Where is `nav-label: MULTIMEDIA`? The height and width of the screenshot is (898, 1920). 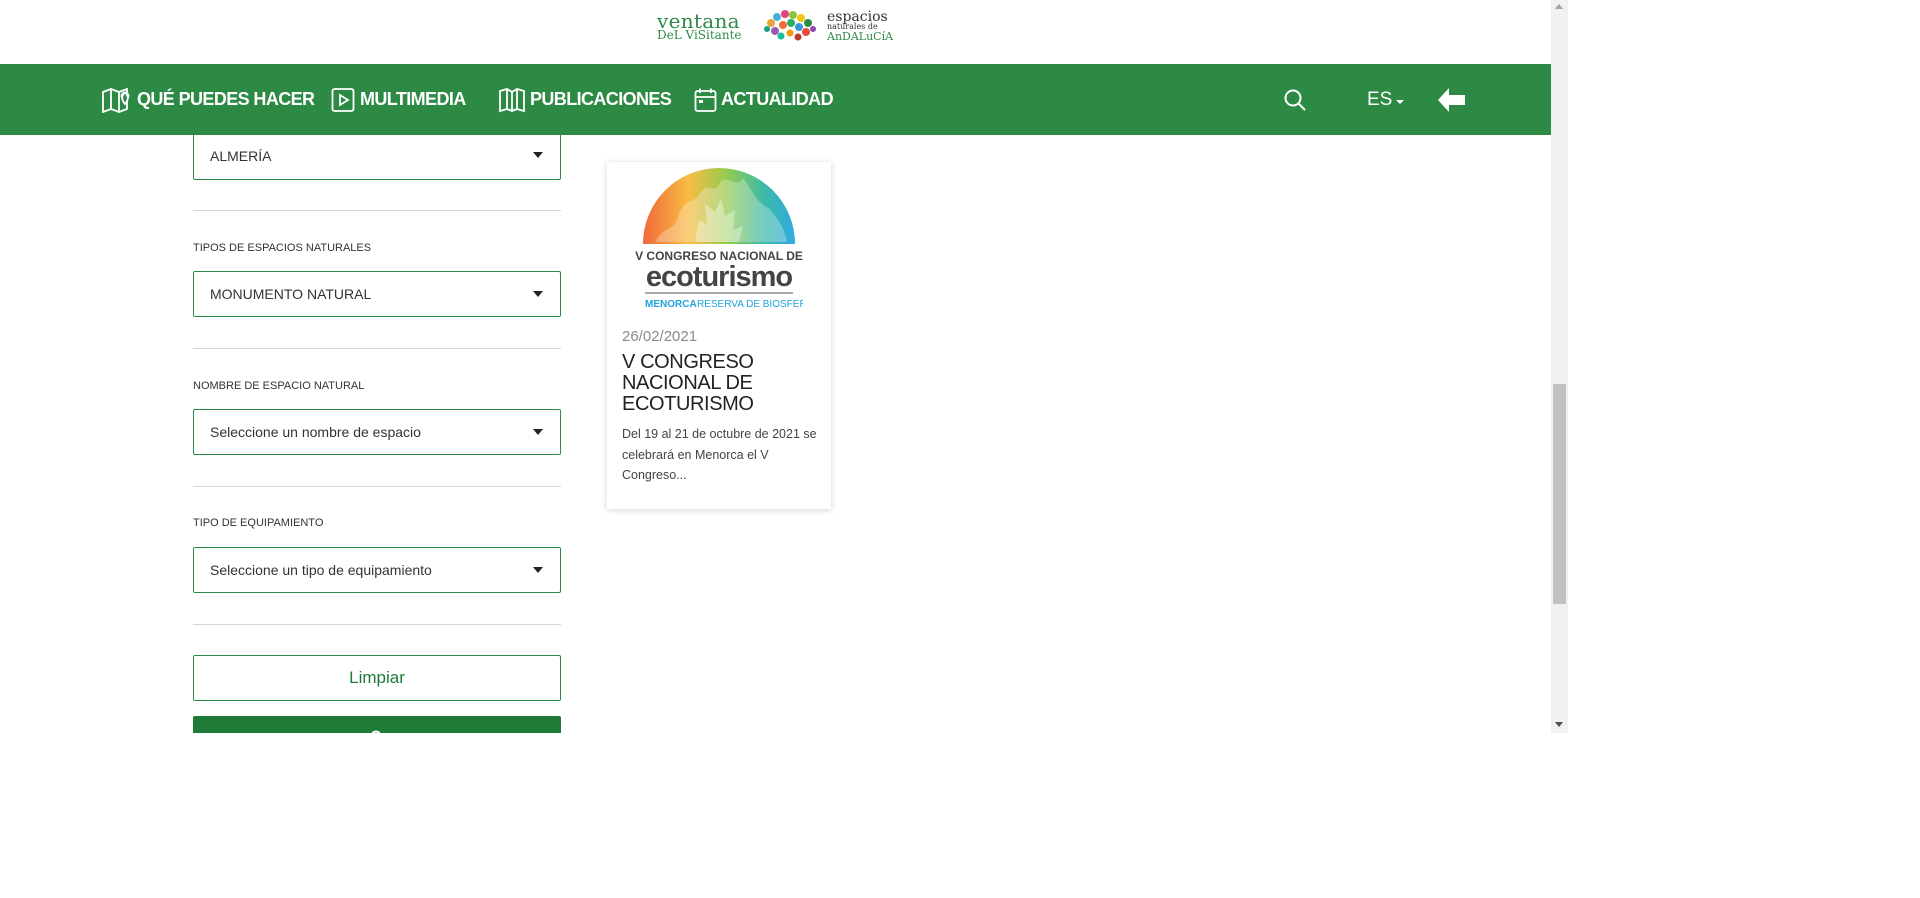
nav-label: MULTIMEDIA is located at coordinates (413, 99).